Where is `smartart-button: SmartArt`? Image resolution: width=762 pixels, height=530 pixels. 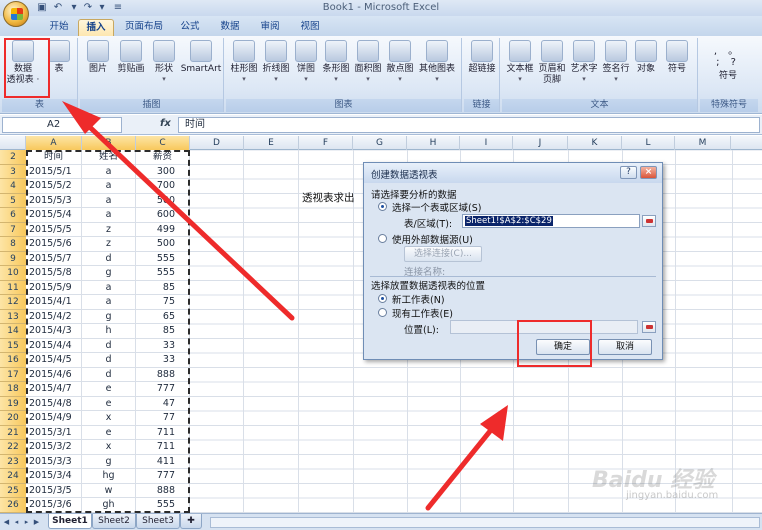 smartart-button: SmartArt is located at coordinates (201, 57).